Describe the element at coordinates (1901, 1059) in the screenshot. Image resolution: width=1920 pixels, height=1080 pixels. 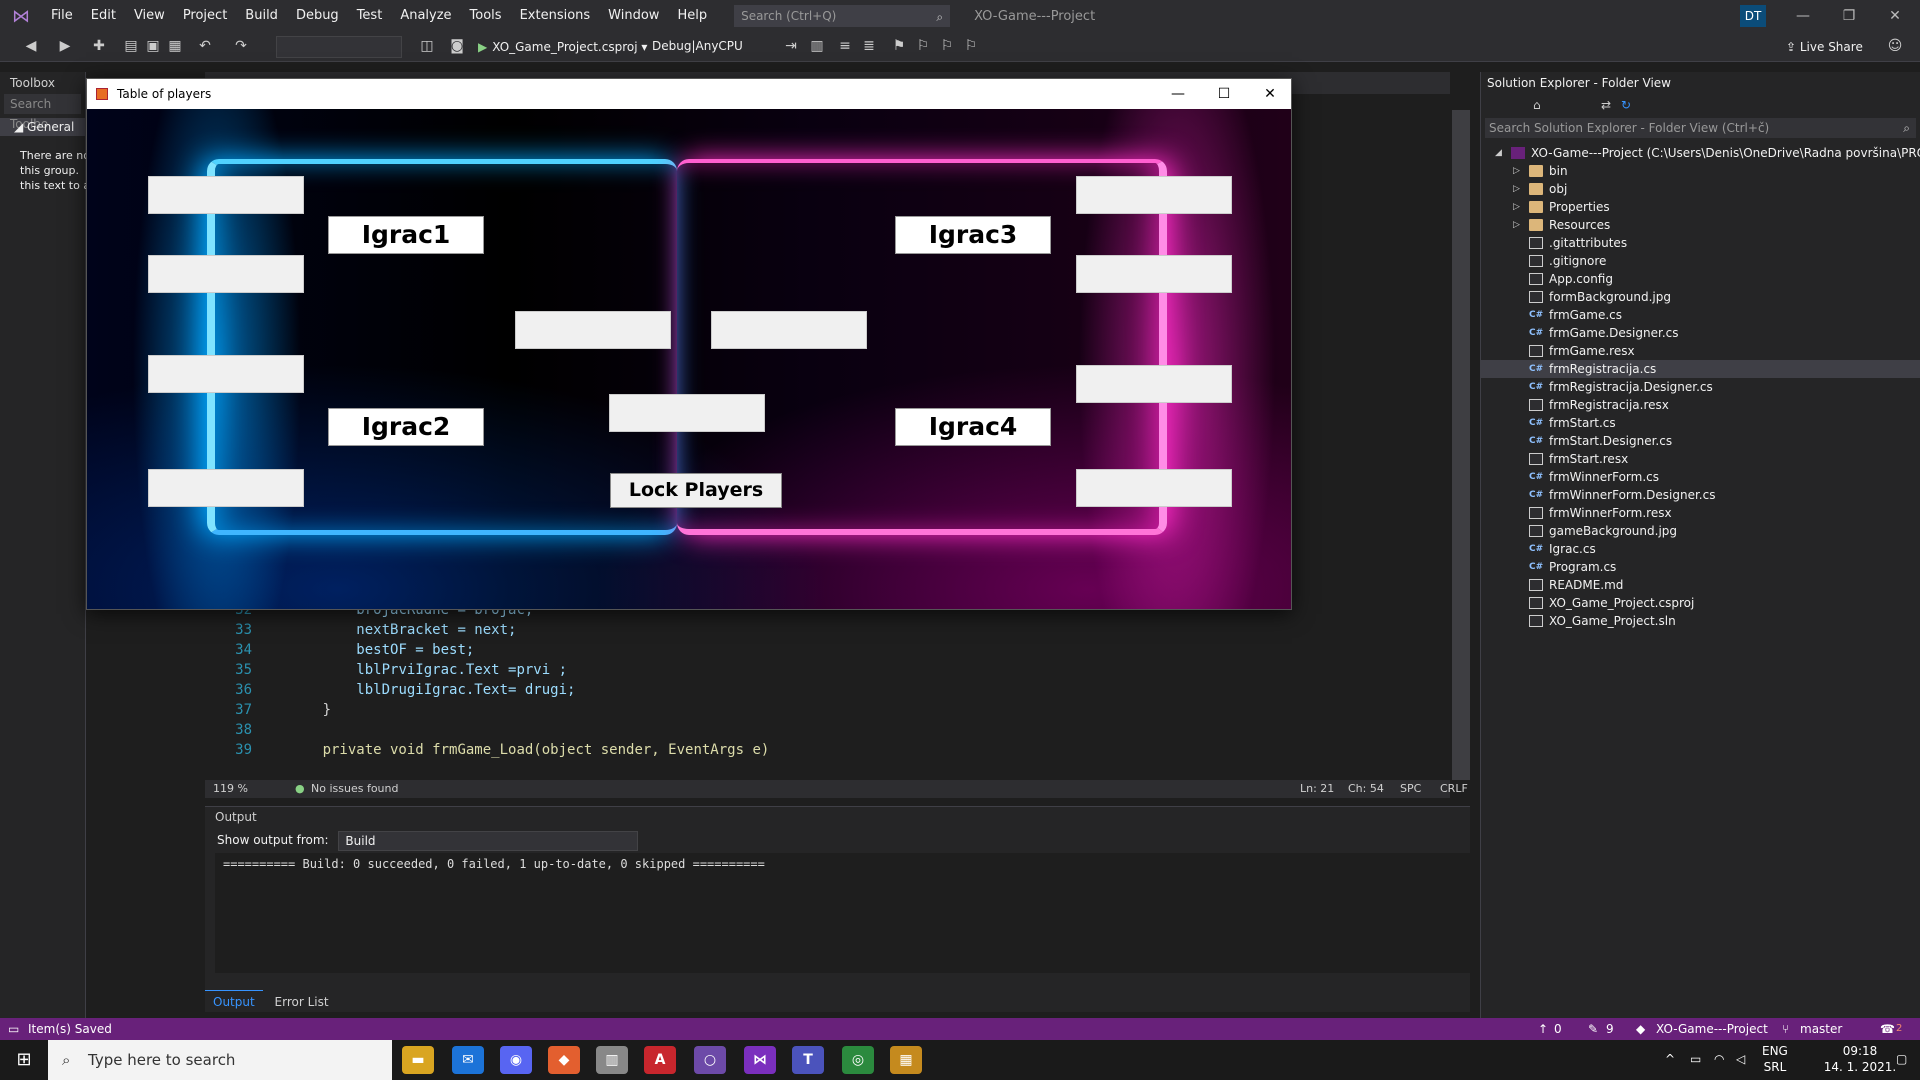
I see `action-center-icon: ▢` at that location.